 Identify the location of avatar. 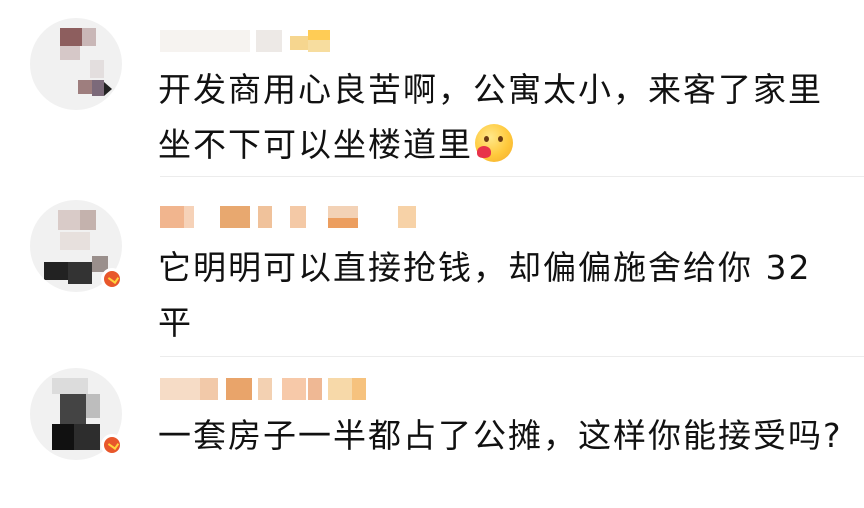
(76, 64).